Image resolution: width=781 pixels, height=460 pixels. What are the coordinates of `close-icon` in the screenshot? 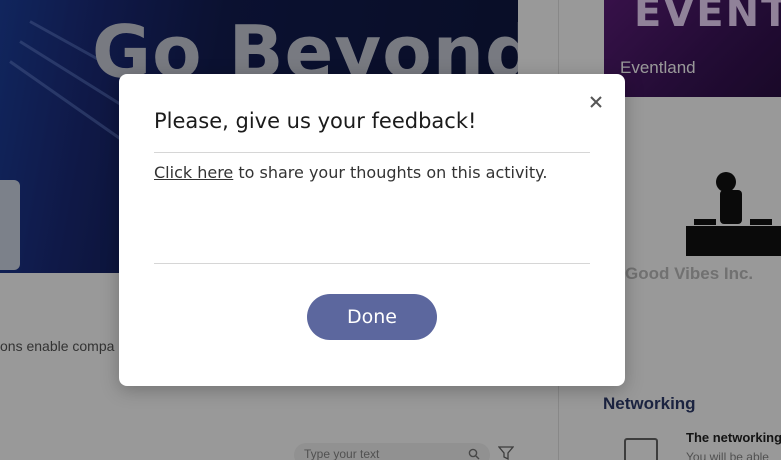 It's located at (596, 102).